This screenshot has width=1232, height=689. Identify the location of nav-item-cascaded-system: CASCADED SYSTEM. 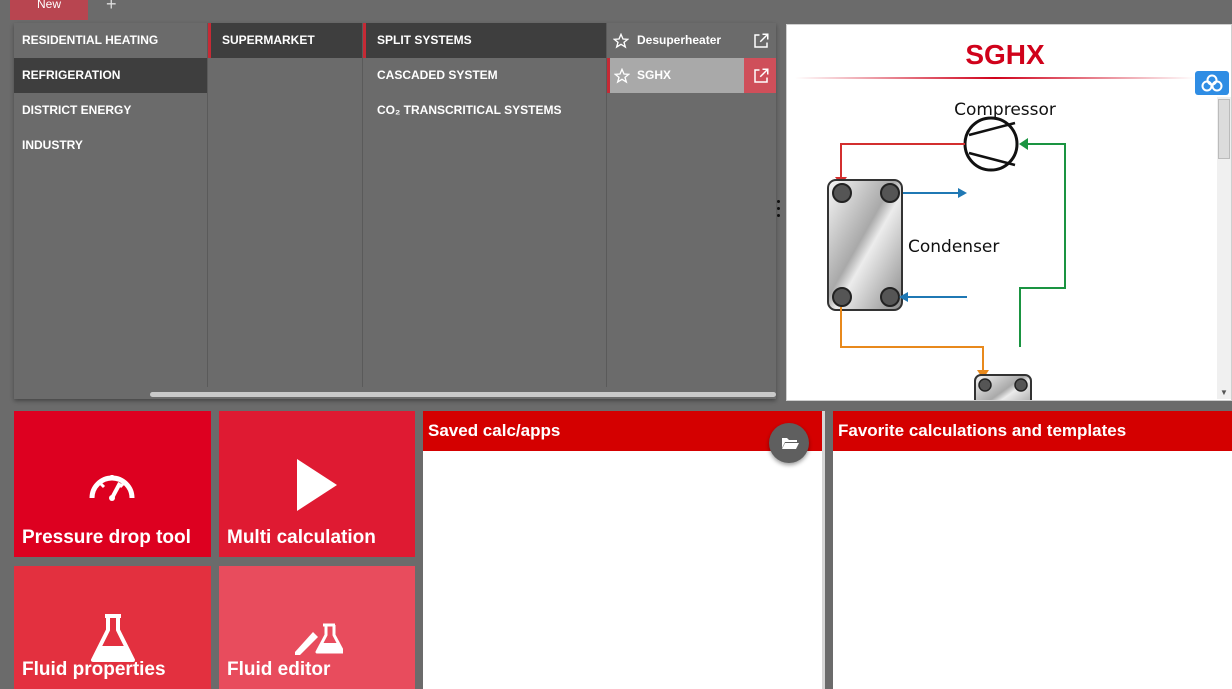
(484, 75).